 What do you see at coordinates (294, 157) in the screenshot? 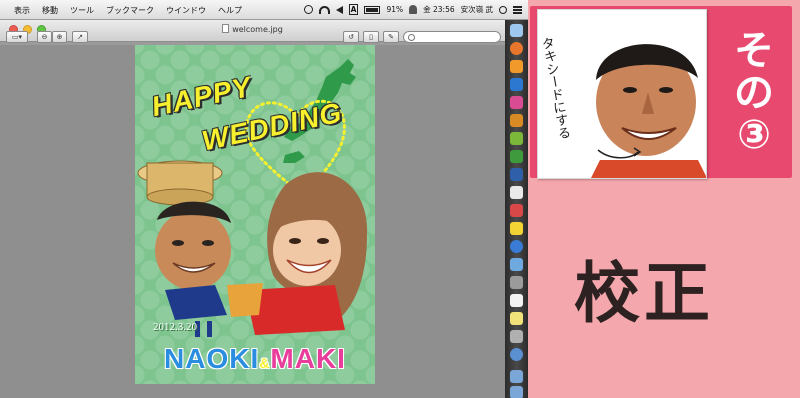
I see `japan-map-shape` at bounding box center [294, 157].